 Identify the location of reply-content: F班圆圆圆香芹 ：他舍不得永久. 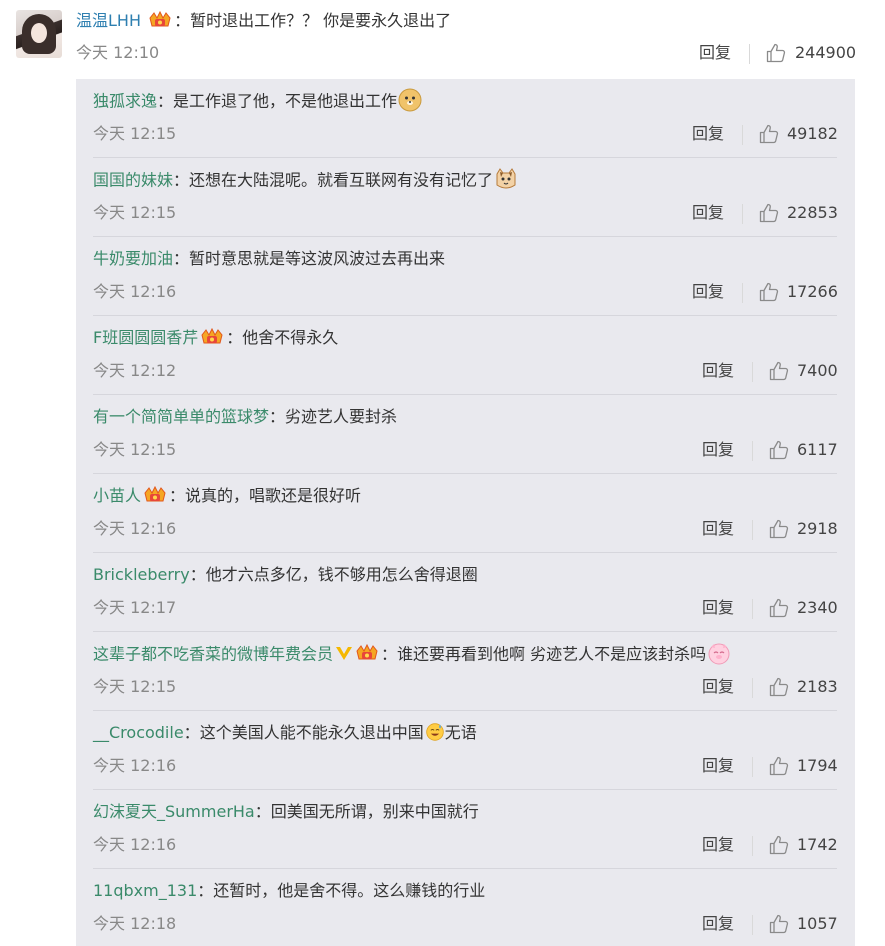
(216, 337).